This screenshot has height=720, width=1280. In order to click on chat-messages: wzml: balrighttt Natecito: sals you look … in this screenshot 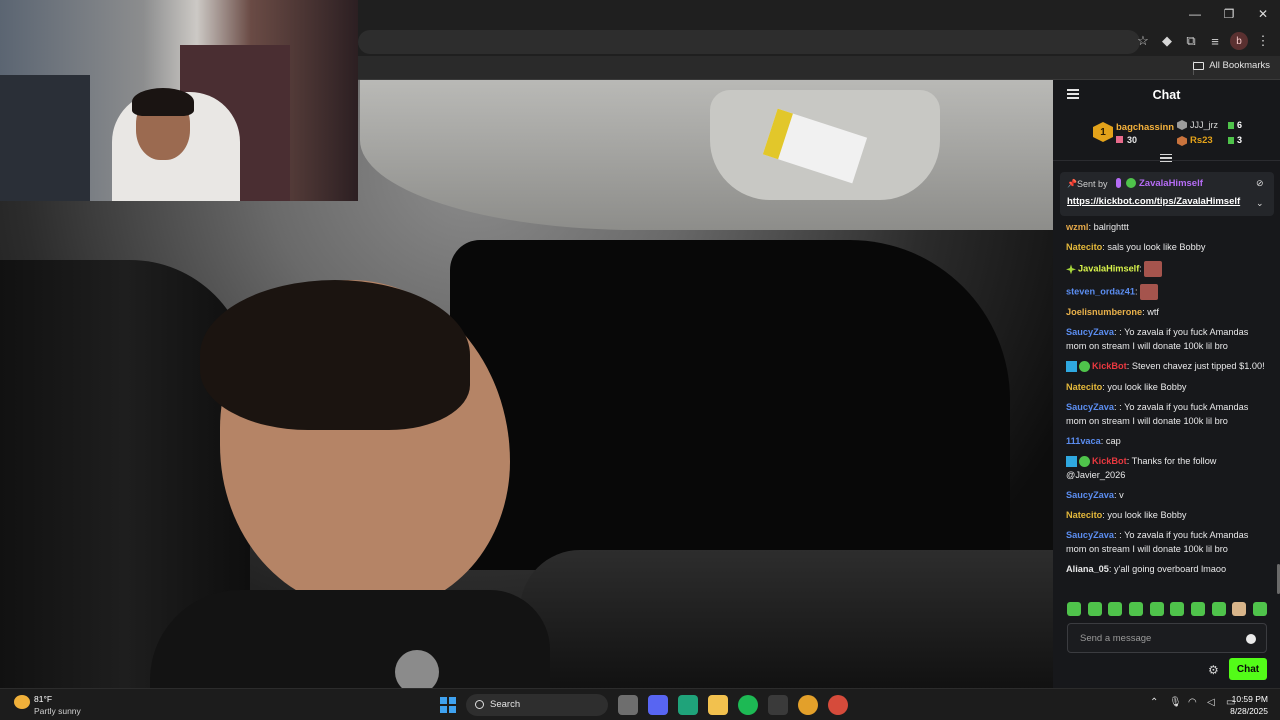, I will do `click(1168, 406)`.